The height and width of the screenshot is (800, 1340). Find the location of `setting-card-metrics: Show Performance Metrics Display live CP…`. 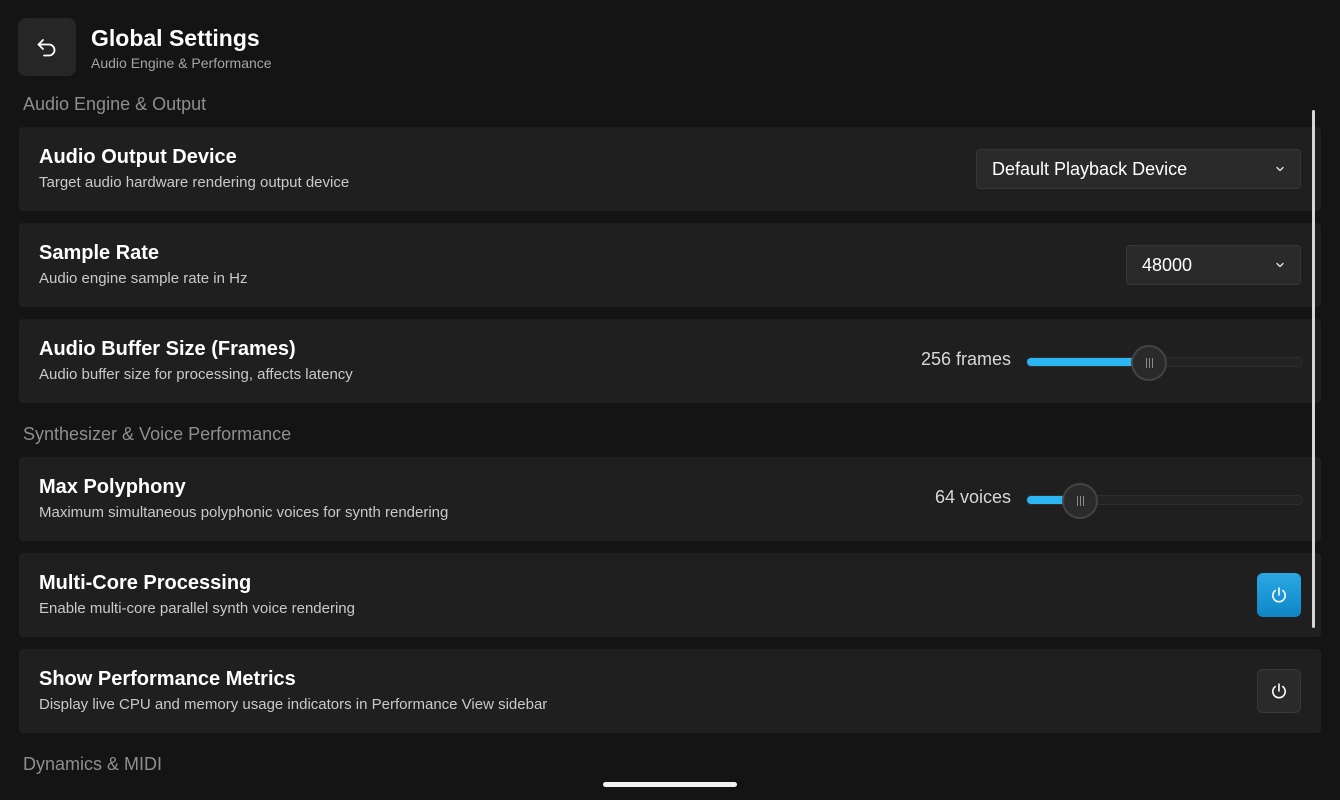

setting-card-metrics: Show Performance Metrics Display live CP… is located at coordinates (670, 691).